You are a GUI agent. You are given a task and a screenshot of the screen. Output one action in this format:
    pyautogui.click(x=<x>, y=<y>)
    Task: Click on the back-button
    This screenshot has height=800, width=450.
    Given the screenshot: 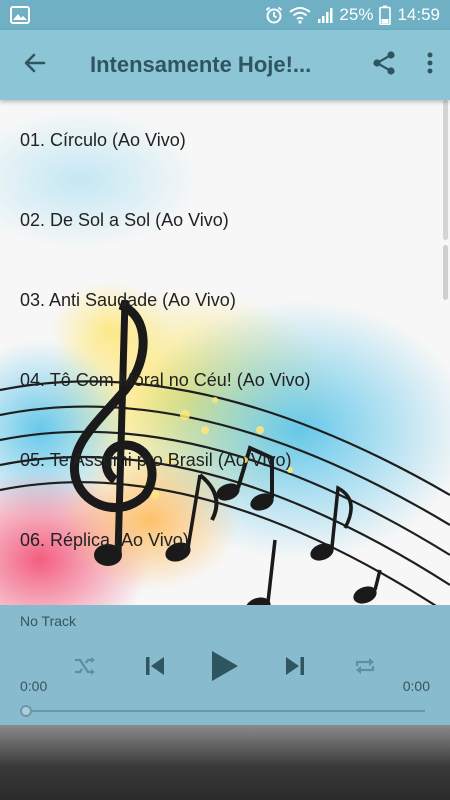 What is the action you would take?
    pyautogui.click(x=35, y=65)
    